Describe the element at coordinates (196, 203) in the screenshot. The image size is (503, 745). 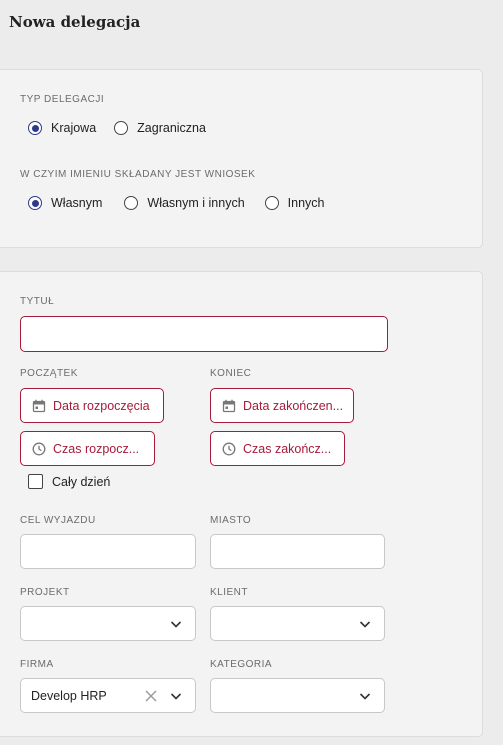
I see `radio-label: Własnym i innych` at that location.